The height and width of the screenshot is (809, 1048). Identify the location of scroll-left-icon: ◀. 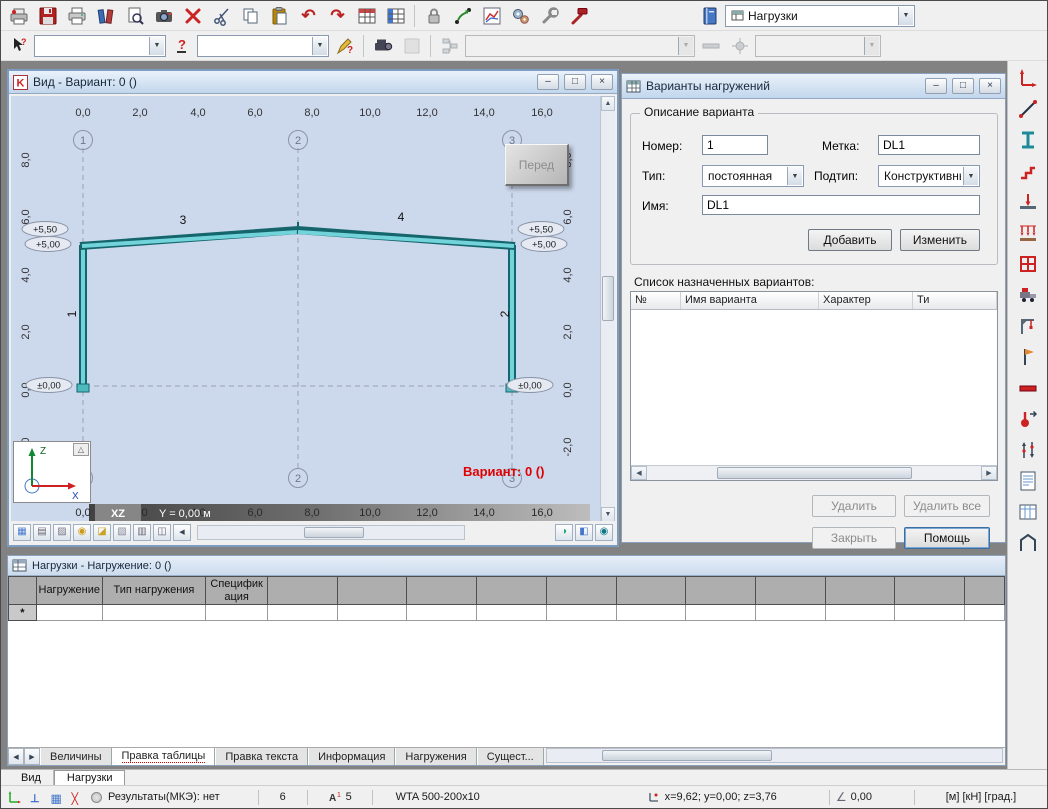
(639, 473).